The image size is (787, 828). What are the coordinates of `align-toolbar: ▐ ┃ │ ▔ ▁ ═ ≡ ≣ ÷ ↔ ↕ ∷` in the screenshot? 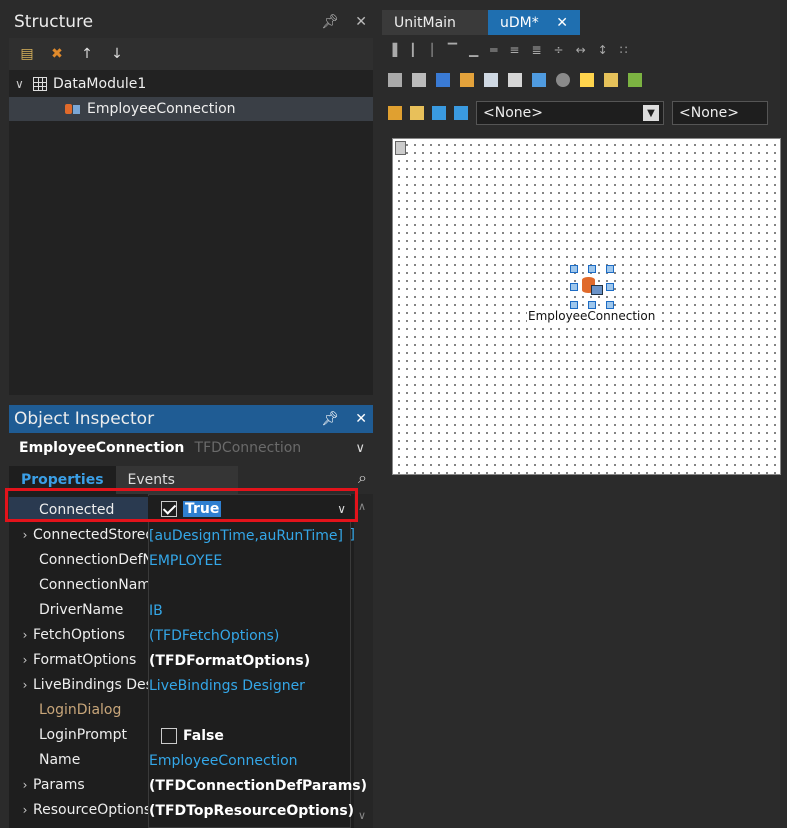 It's located at (584, 50).